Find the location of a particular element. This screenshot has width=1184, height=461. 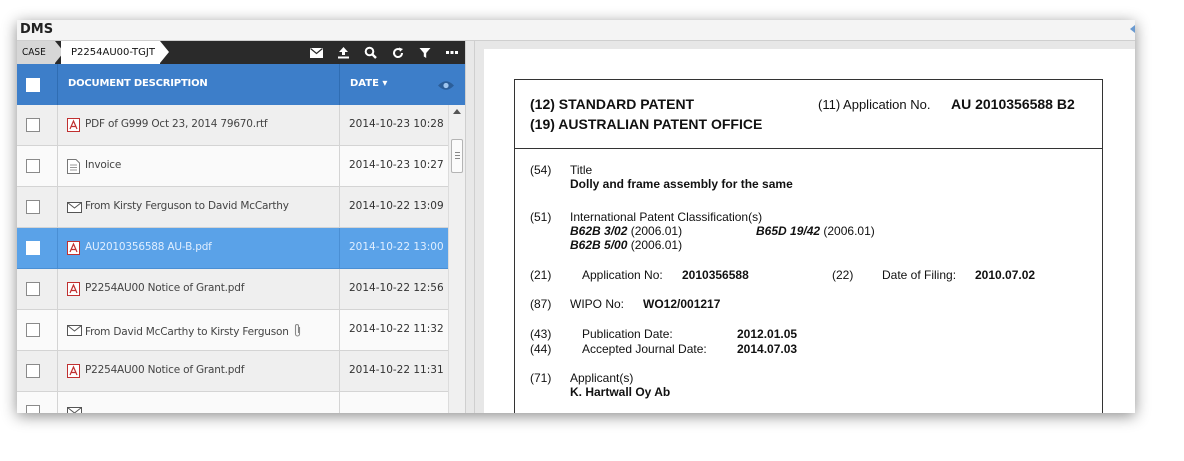

class-1-code: B62B 3/02 is located at coordinates (599, 231).